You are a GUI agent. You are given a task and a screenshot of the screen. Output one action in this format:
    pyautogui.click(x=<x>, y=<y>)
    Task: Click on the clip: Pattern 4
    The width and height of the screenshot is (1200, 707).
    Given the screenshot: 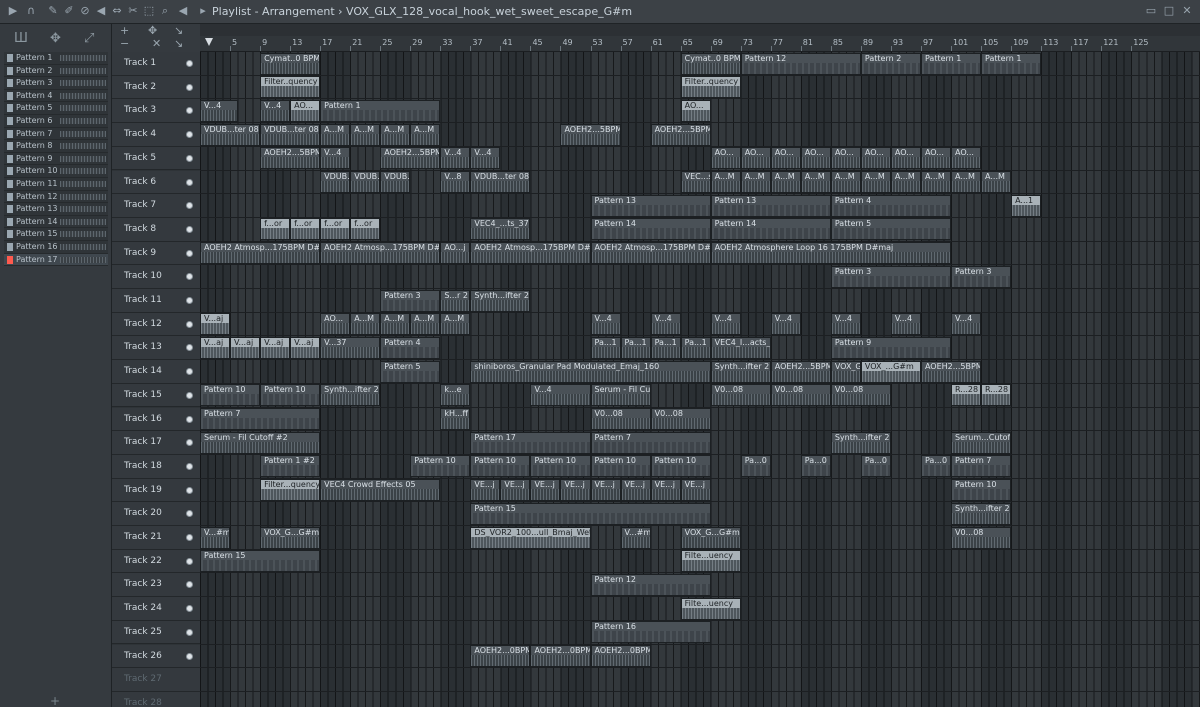 What is the action you would take?
    pyautogui.click(x=890, y=205)
    